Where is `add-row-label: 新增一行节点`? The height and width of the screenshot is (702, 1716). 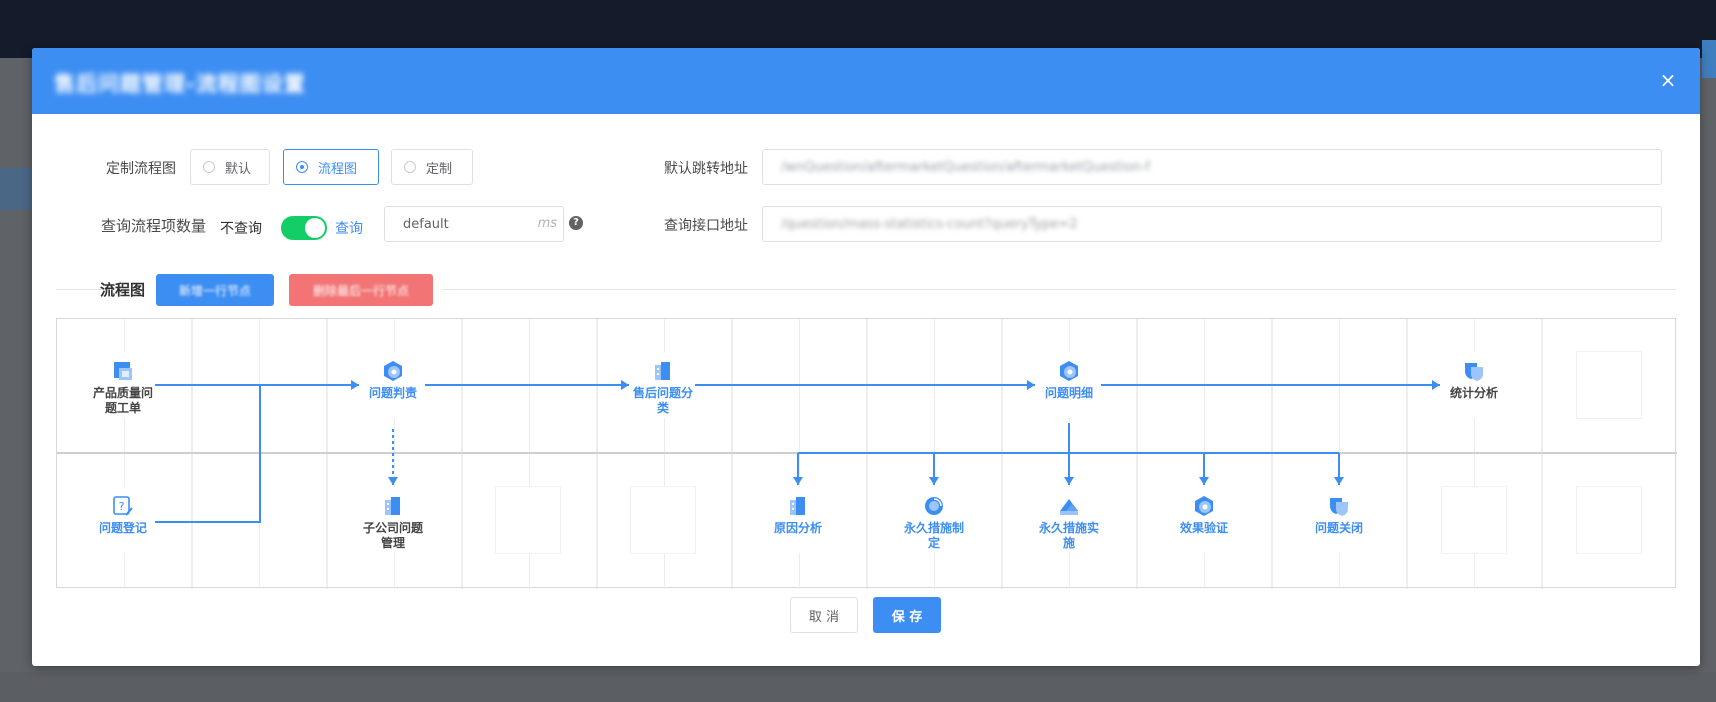
add-row-label: 新增一行节点 is located at coordinates (214, 290).